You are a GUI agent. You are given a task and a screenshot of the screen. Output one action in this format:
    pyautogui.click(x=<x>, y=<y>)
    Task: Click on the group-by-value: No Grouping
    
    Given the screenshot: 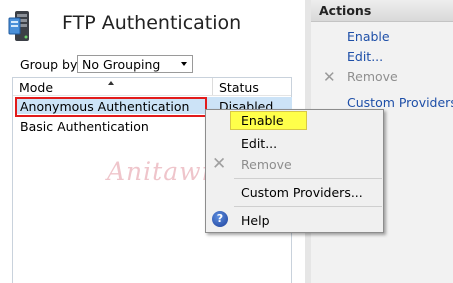 What is the action you would take?
    pyautogui.click(x=121, y=64)
    